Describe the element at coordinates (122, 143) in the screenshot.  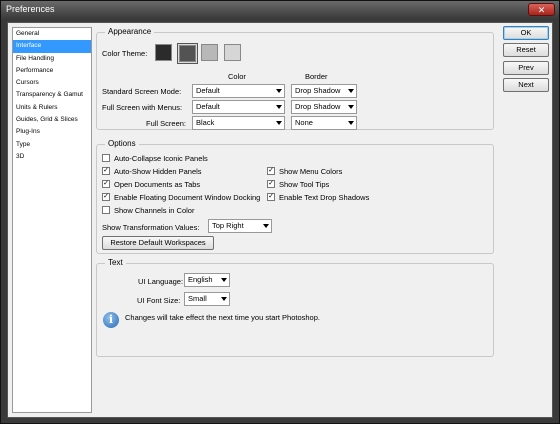
I see `options-title: Options` at that location.